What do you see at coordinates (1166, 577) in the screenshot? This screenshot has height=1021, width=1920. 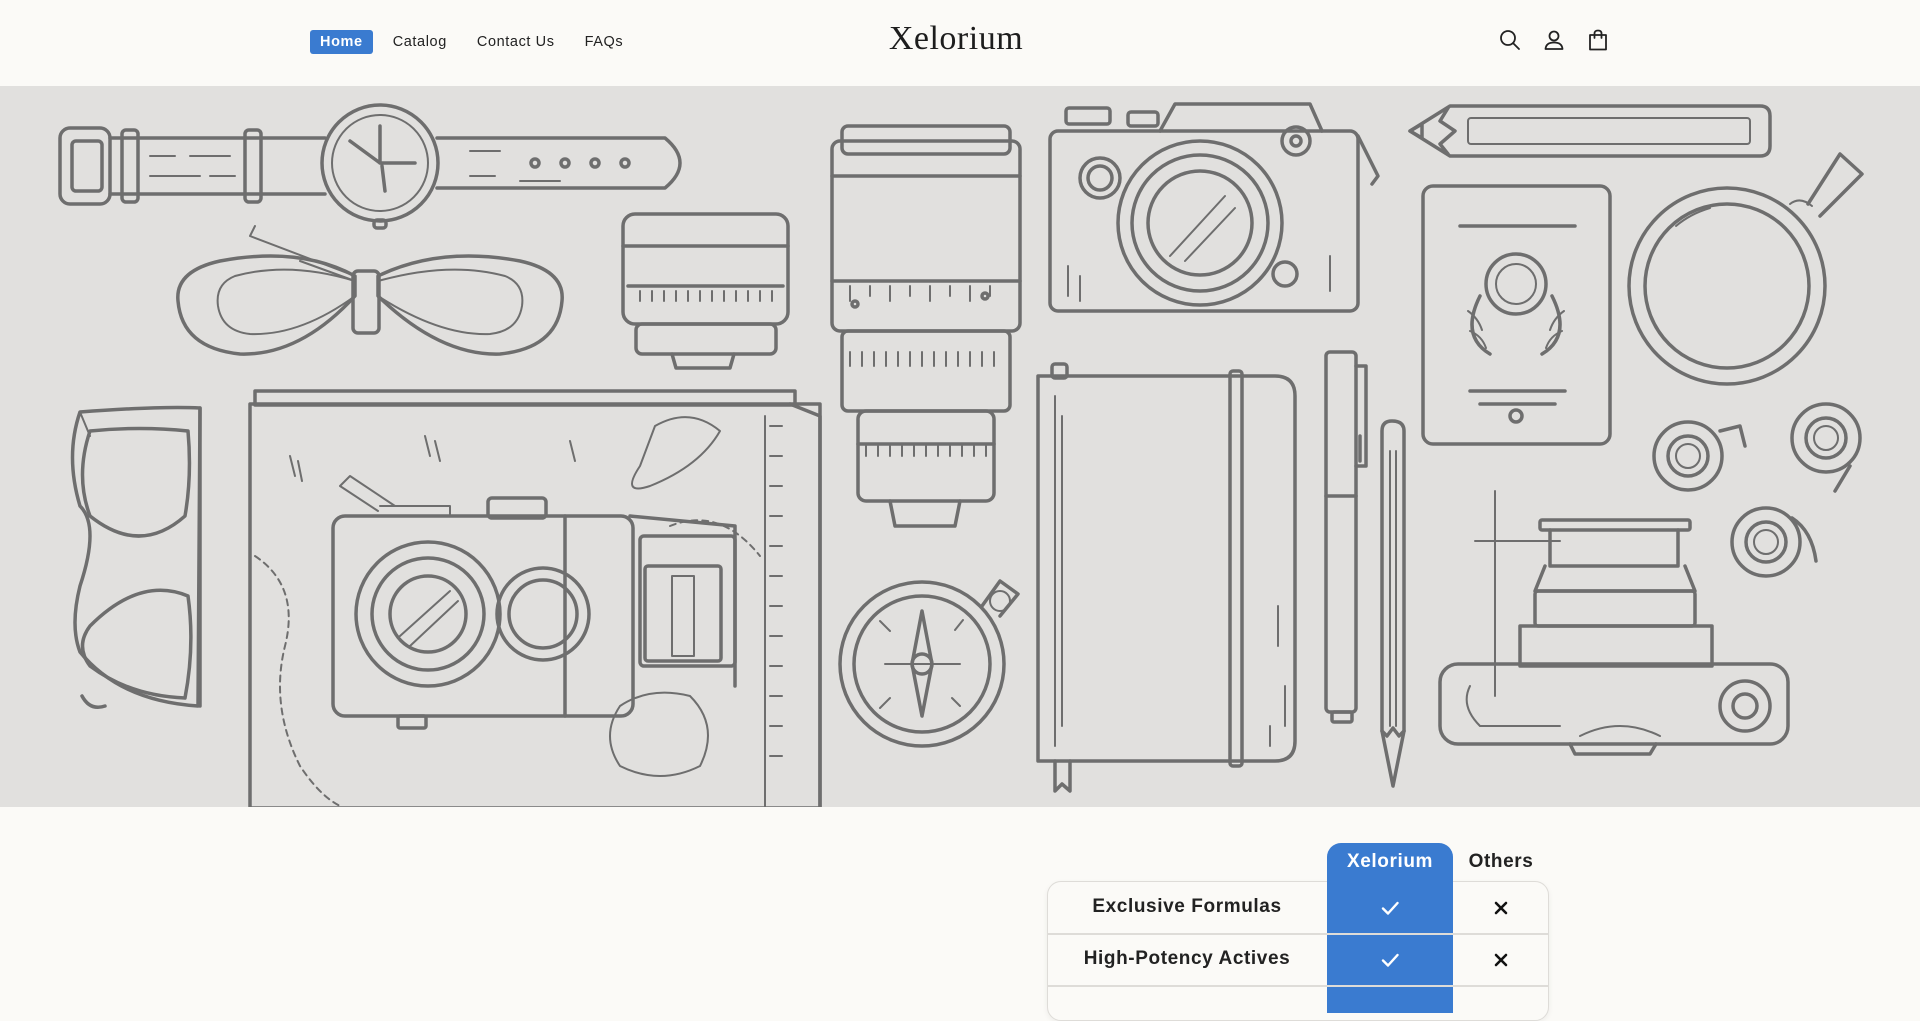 I see `notebook-illustration` at bounding box center [1166, 577].